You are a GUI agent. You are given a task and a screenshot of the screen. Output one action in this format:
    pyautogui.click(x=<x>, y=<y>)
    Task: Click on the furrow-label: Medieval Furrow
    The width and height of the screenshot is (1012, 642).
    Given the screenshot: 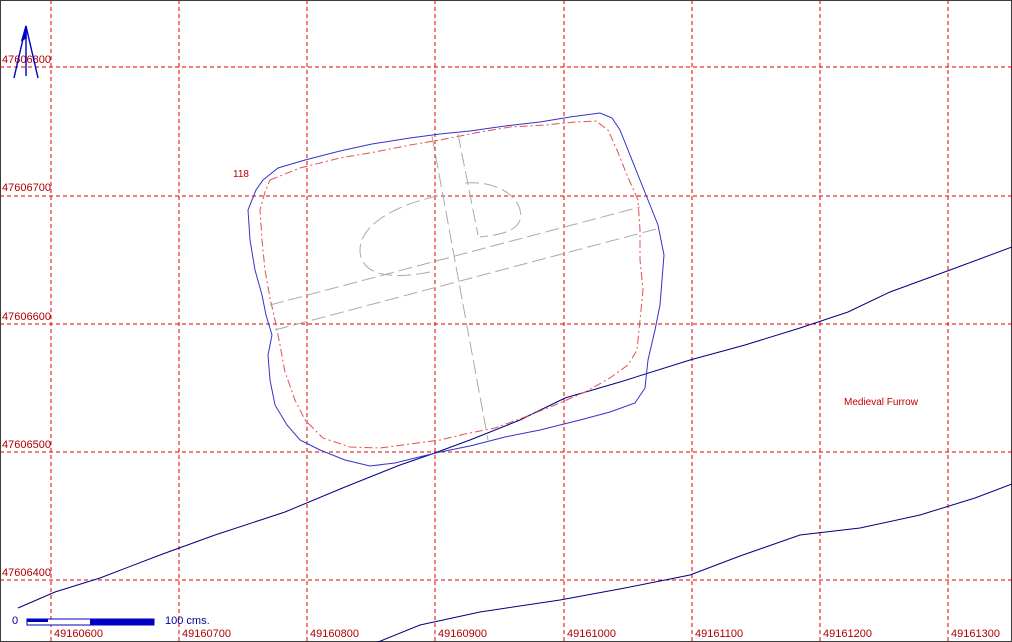 What is the action you would take?
    pyautogui.click(x=881, y=402)
    